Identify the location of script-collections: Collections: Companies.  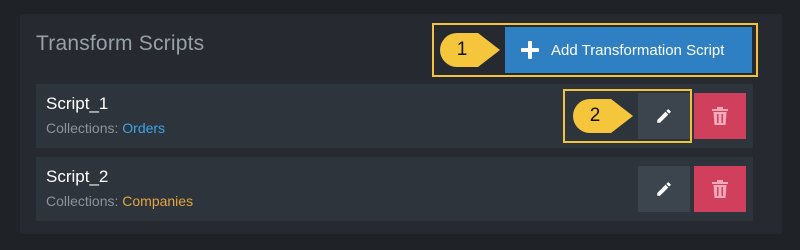
(119, 201).